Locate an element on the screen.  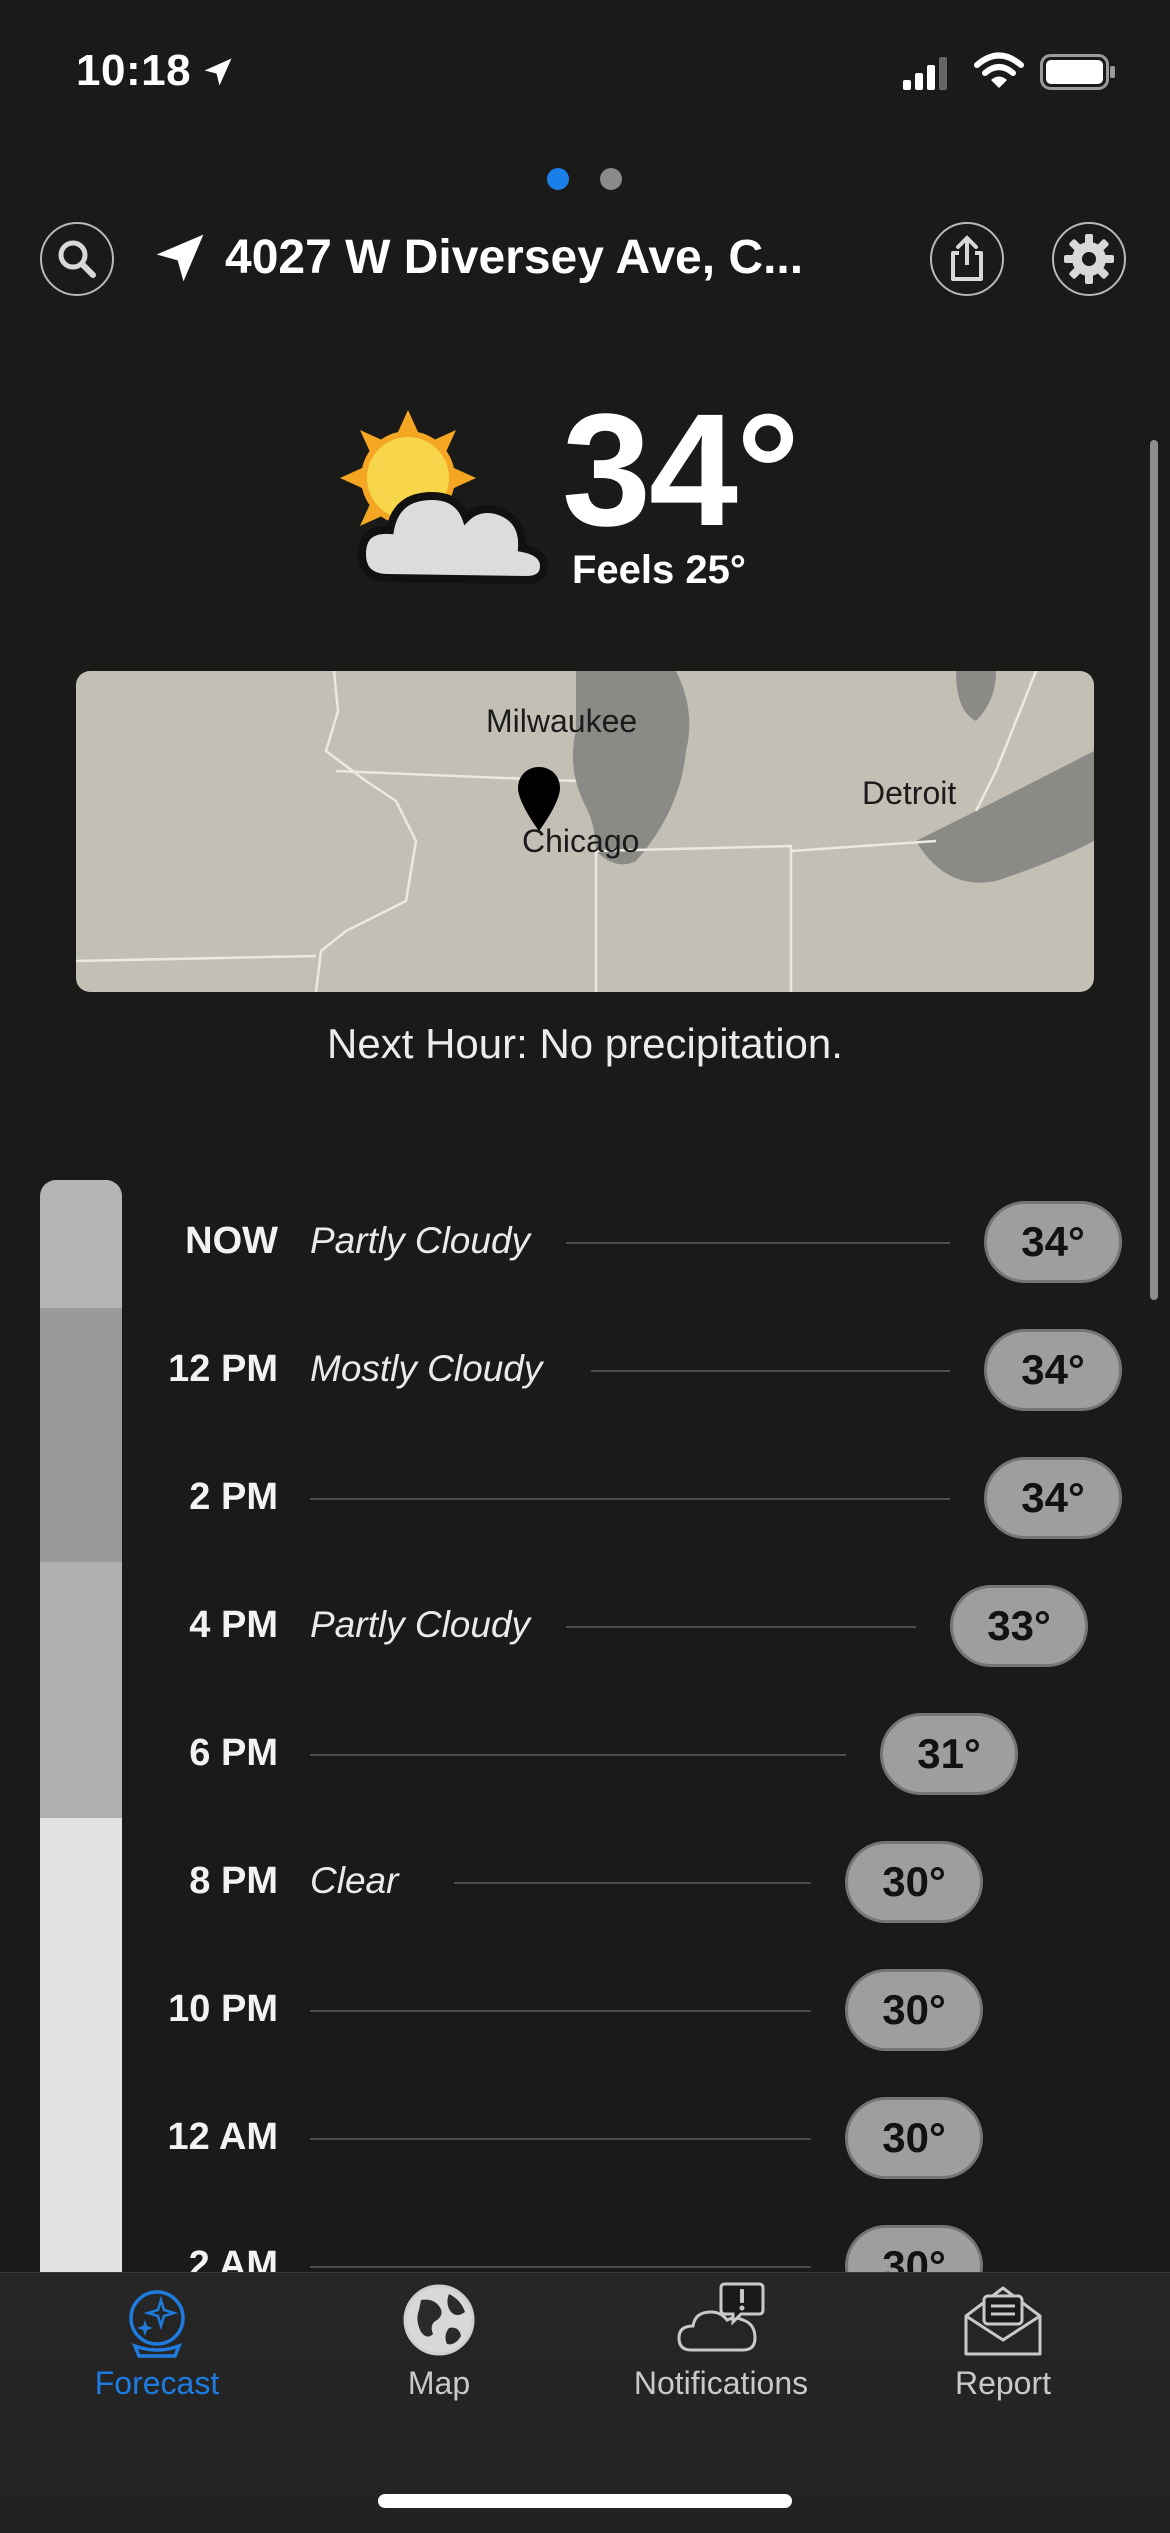
hourly-time: 12 PM is located at coordinates (223, 1369).